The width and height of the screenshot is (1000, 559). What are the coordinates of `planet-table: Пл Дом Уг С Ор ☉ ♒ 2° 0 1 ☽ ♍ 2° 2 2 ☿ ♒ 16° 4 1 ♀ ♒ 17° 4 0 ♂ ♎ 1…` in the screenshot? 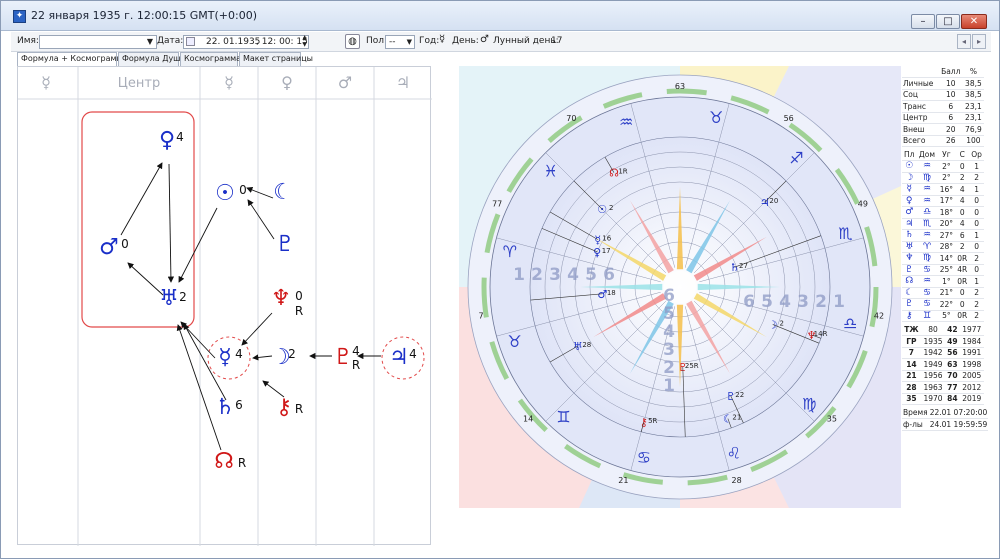 It's located at (943, 235).